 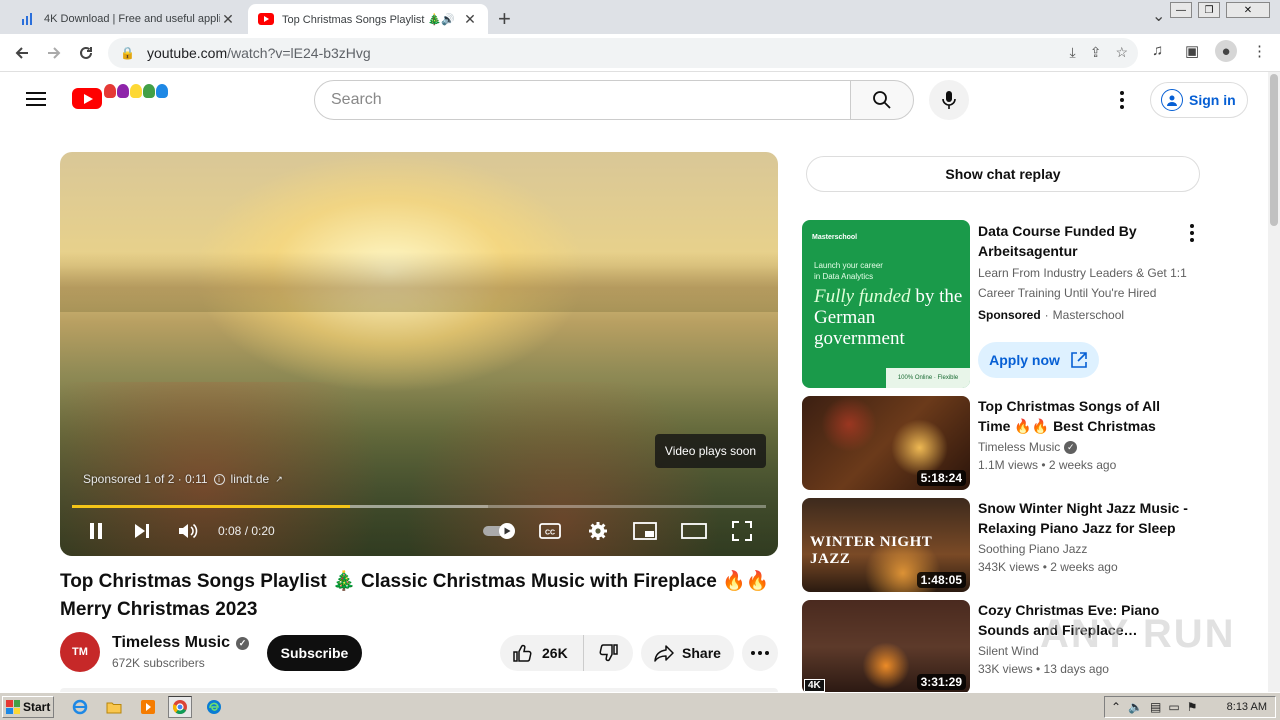 I want to click on flag-tray-icon: ⚑, so click(x=1192, y=707).